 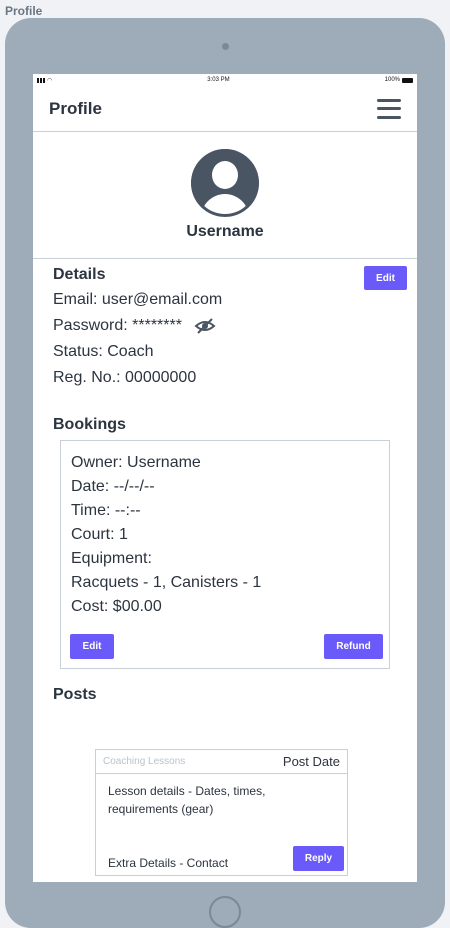 I want to click on reg-no-text: Reg. No.: 00000000, so click(x=125, y=377).